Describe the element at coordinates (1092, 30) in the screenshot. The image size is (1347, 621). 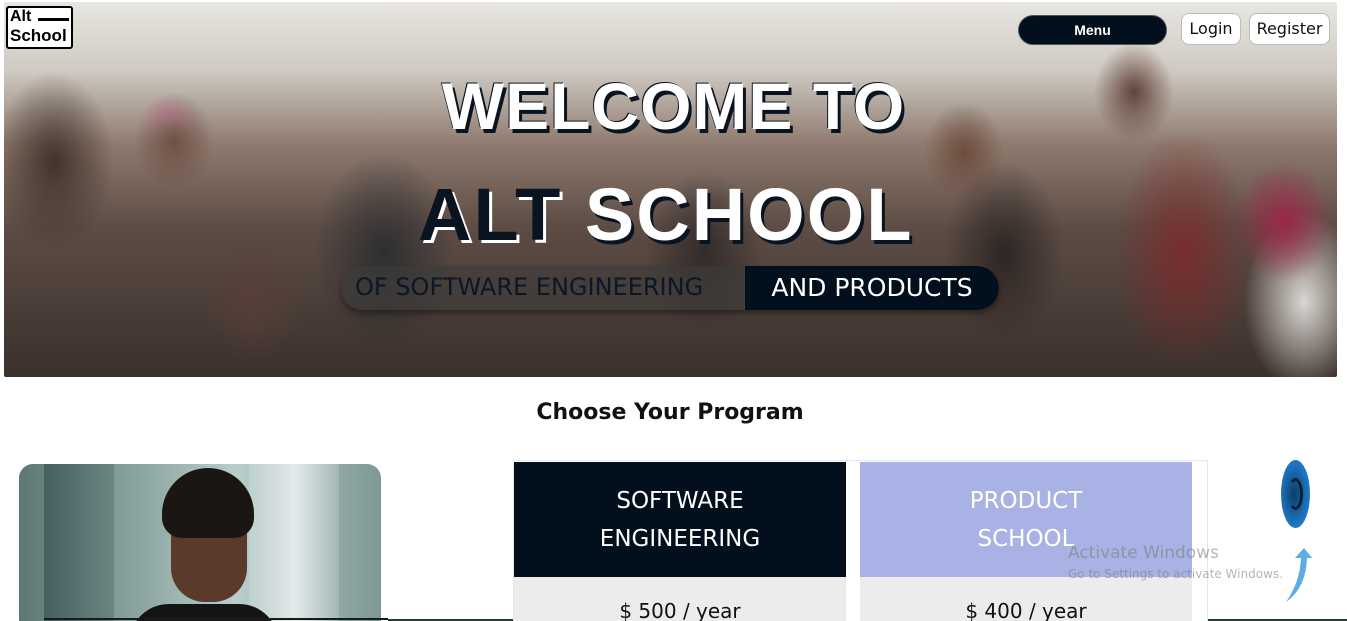
I see `menu-button: Menu` at that location.